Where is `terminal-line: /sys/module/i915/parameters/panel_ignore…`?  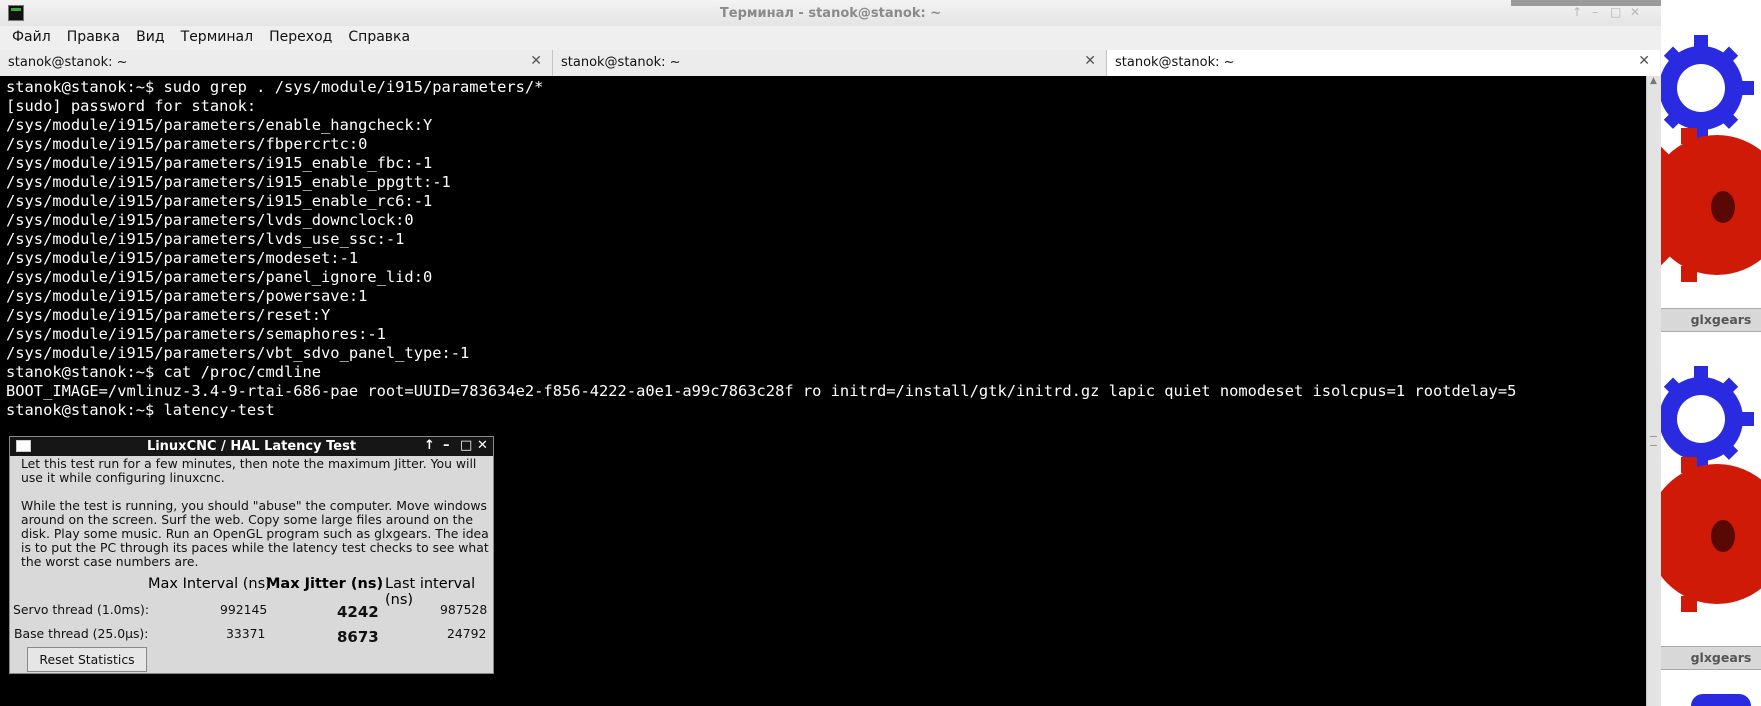
terminal-line: /sys/module/i915/parameters/panel_ignore… is located at coordinates (219, 277).